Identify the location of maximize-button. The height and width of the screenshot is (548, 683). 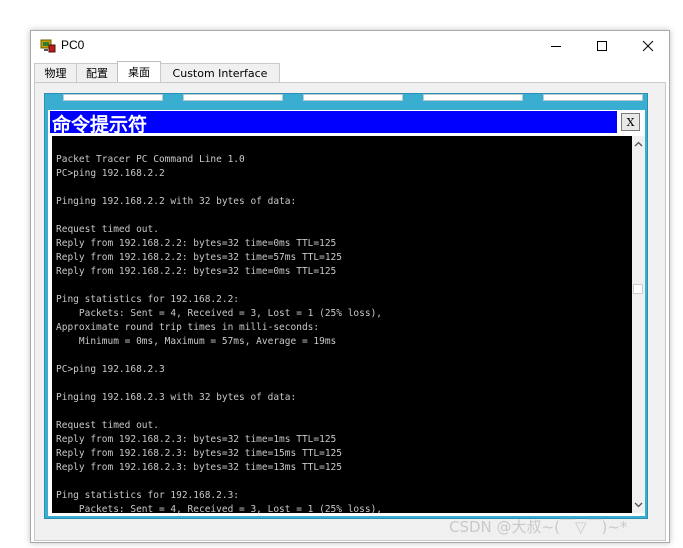
(602, 46).